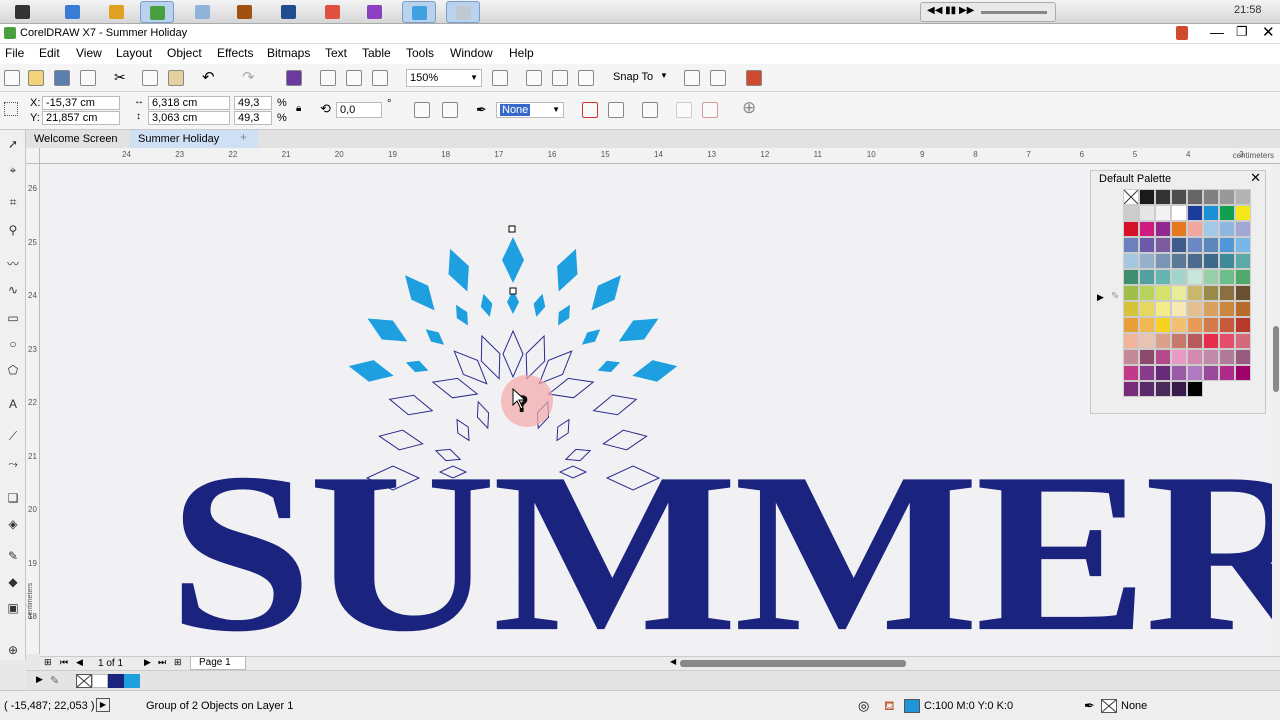 This screenshot has width=1280, height=720. I want to click on full-screen-icon, so click(500, 78).